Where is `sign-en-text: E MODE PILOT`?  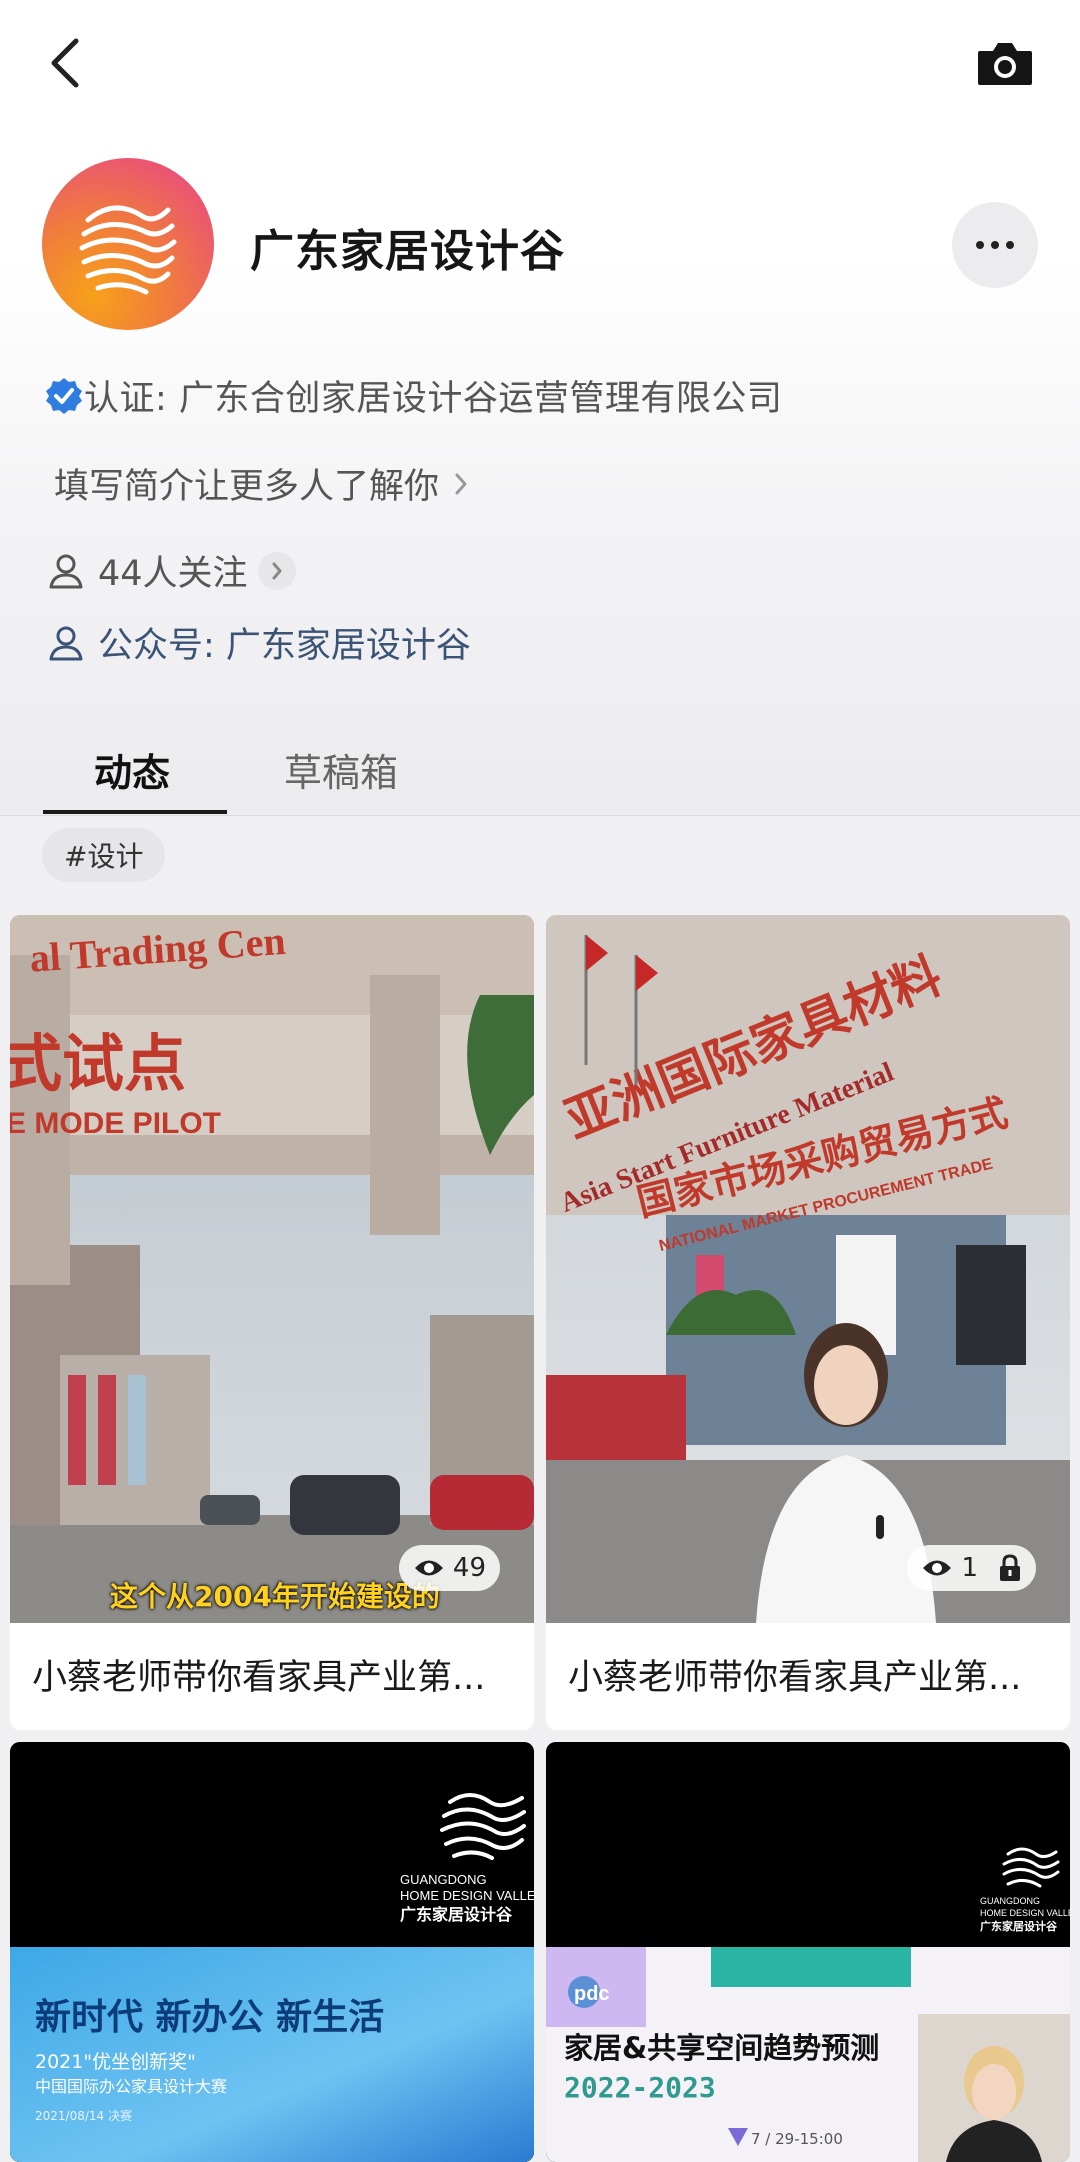
sign-en-text: E MODE PILOT is located at coordinates (115, 1123).